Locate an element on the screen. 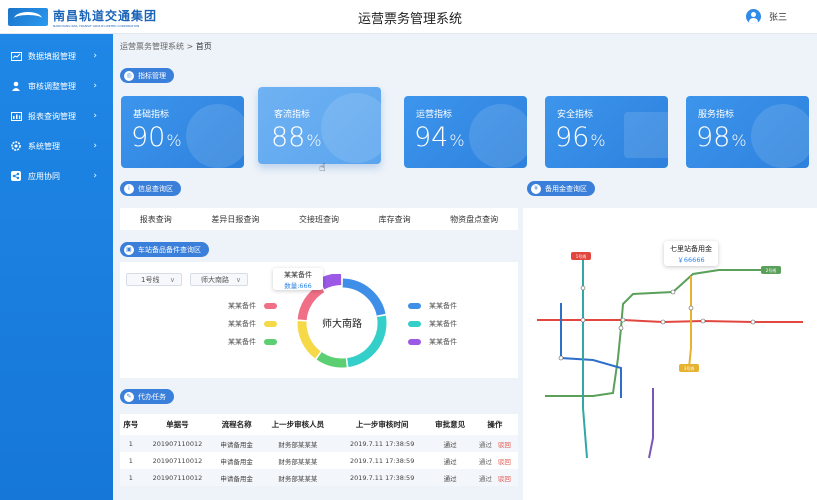  section-todo: ✎ 代办任务 is located at coordinates (147, 396).